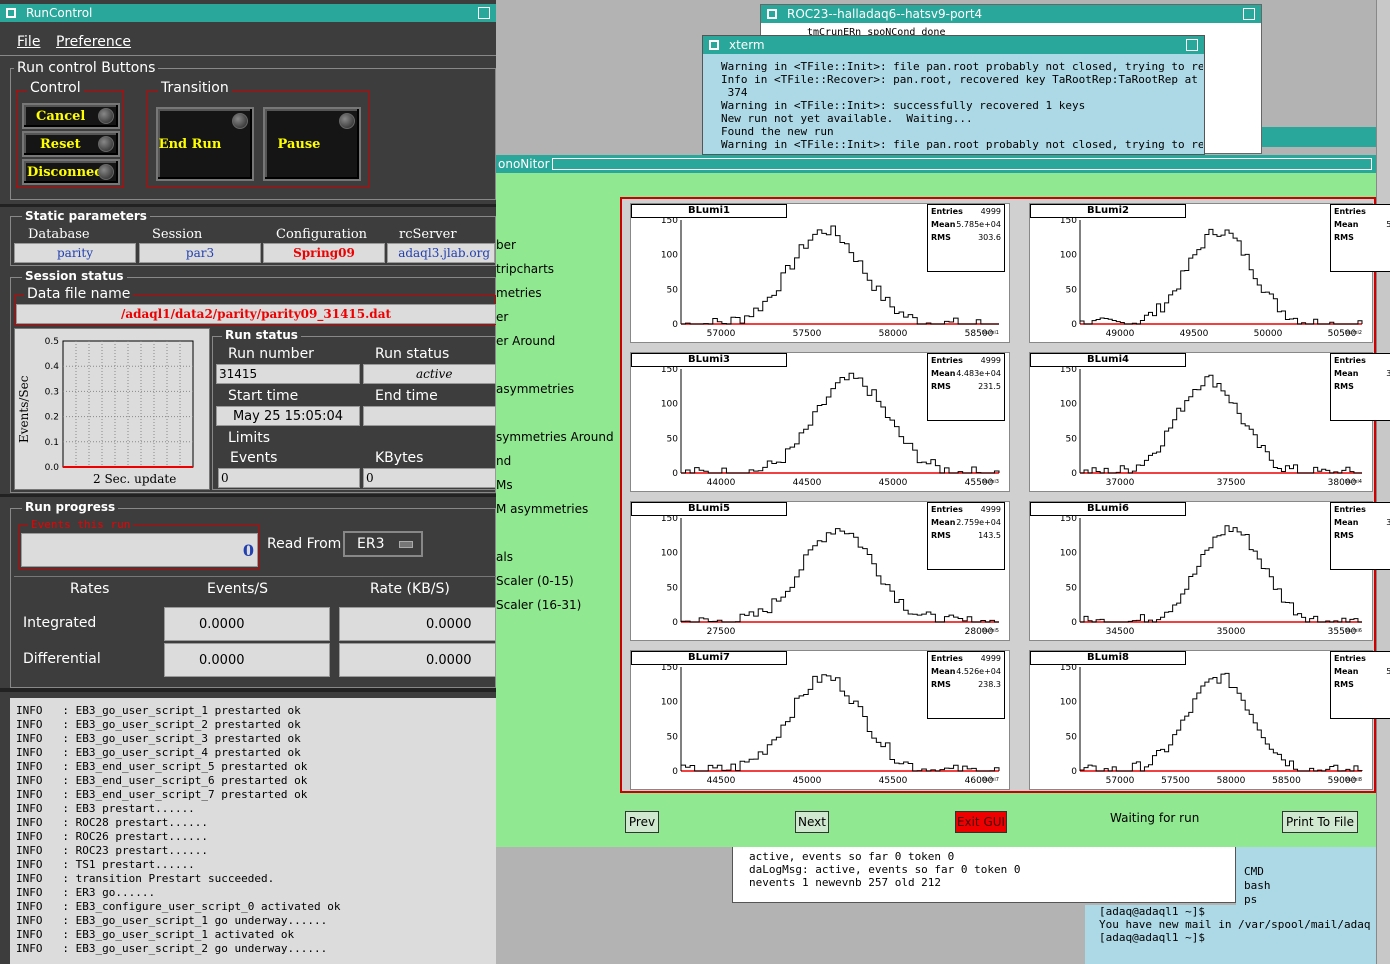 The image size is (1390, 964). What do you see at coordinates (558, 605) in the screenshot?
I see `monitor-menu-item: Scaler (16-31)` at bounding box center [558, 605].